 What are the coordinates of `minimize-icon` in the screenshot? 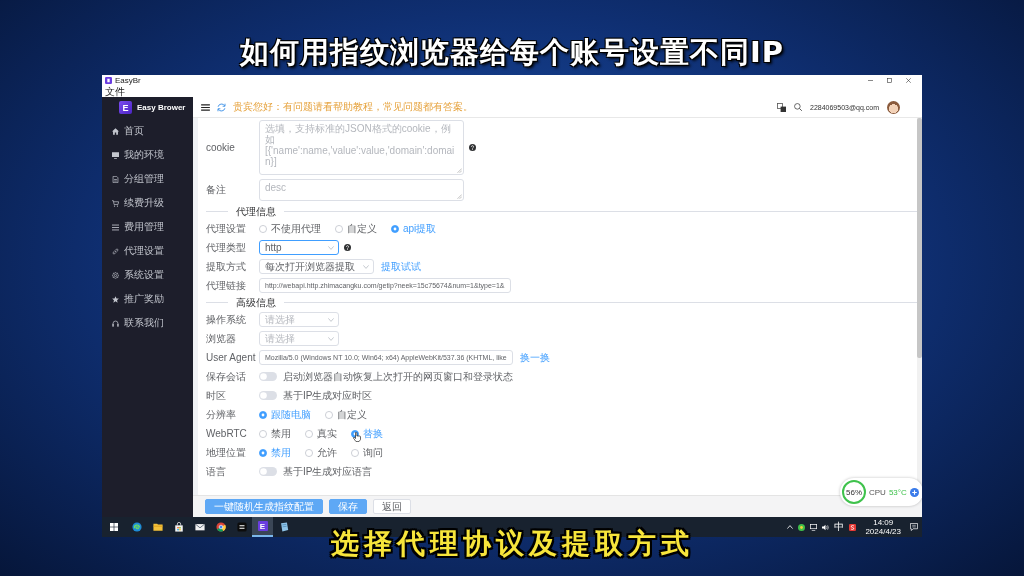 It's located at (870, 80).